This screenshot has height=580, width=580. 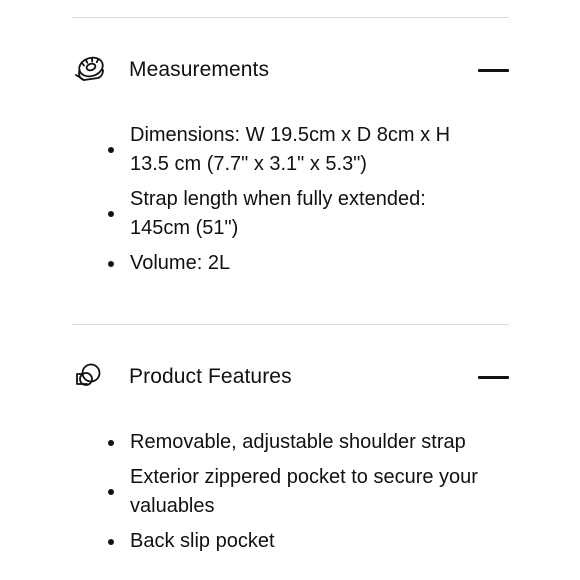 What do you see at coordinates (210, 376) in the screenshot?
I see `section-title: Product Features` at bounding box center [210, 376].